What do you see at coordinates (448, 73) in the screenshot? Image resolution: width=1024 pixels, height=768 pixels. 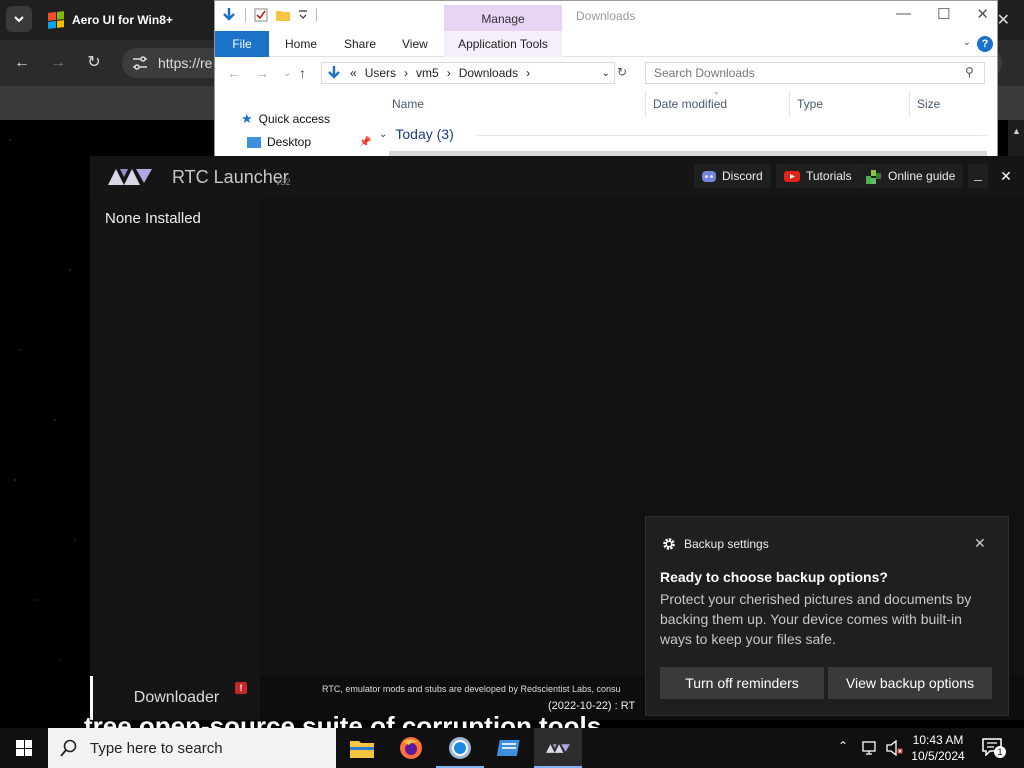 I see `chevron-right-icon: ›` at bounding box center [448, 73].